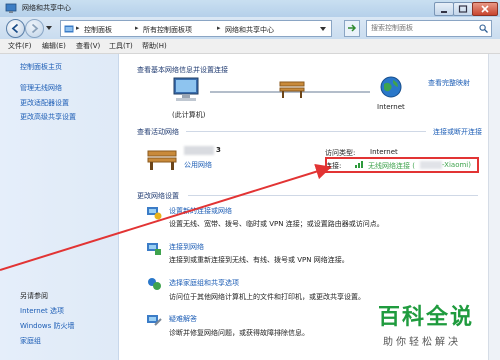  Describe the element at coordinates (88, 46) in the screenshot. I see `menu-view: 查看(V)` at that location.